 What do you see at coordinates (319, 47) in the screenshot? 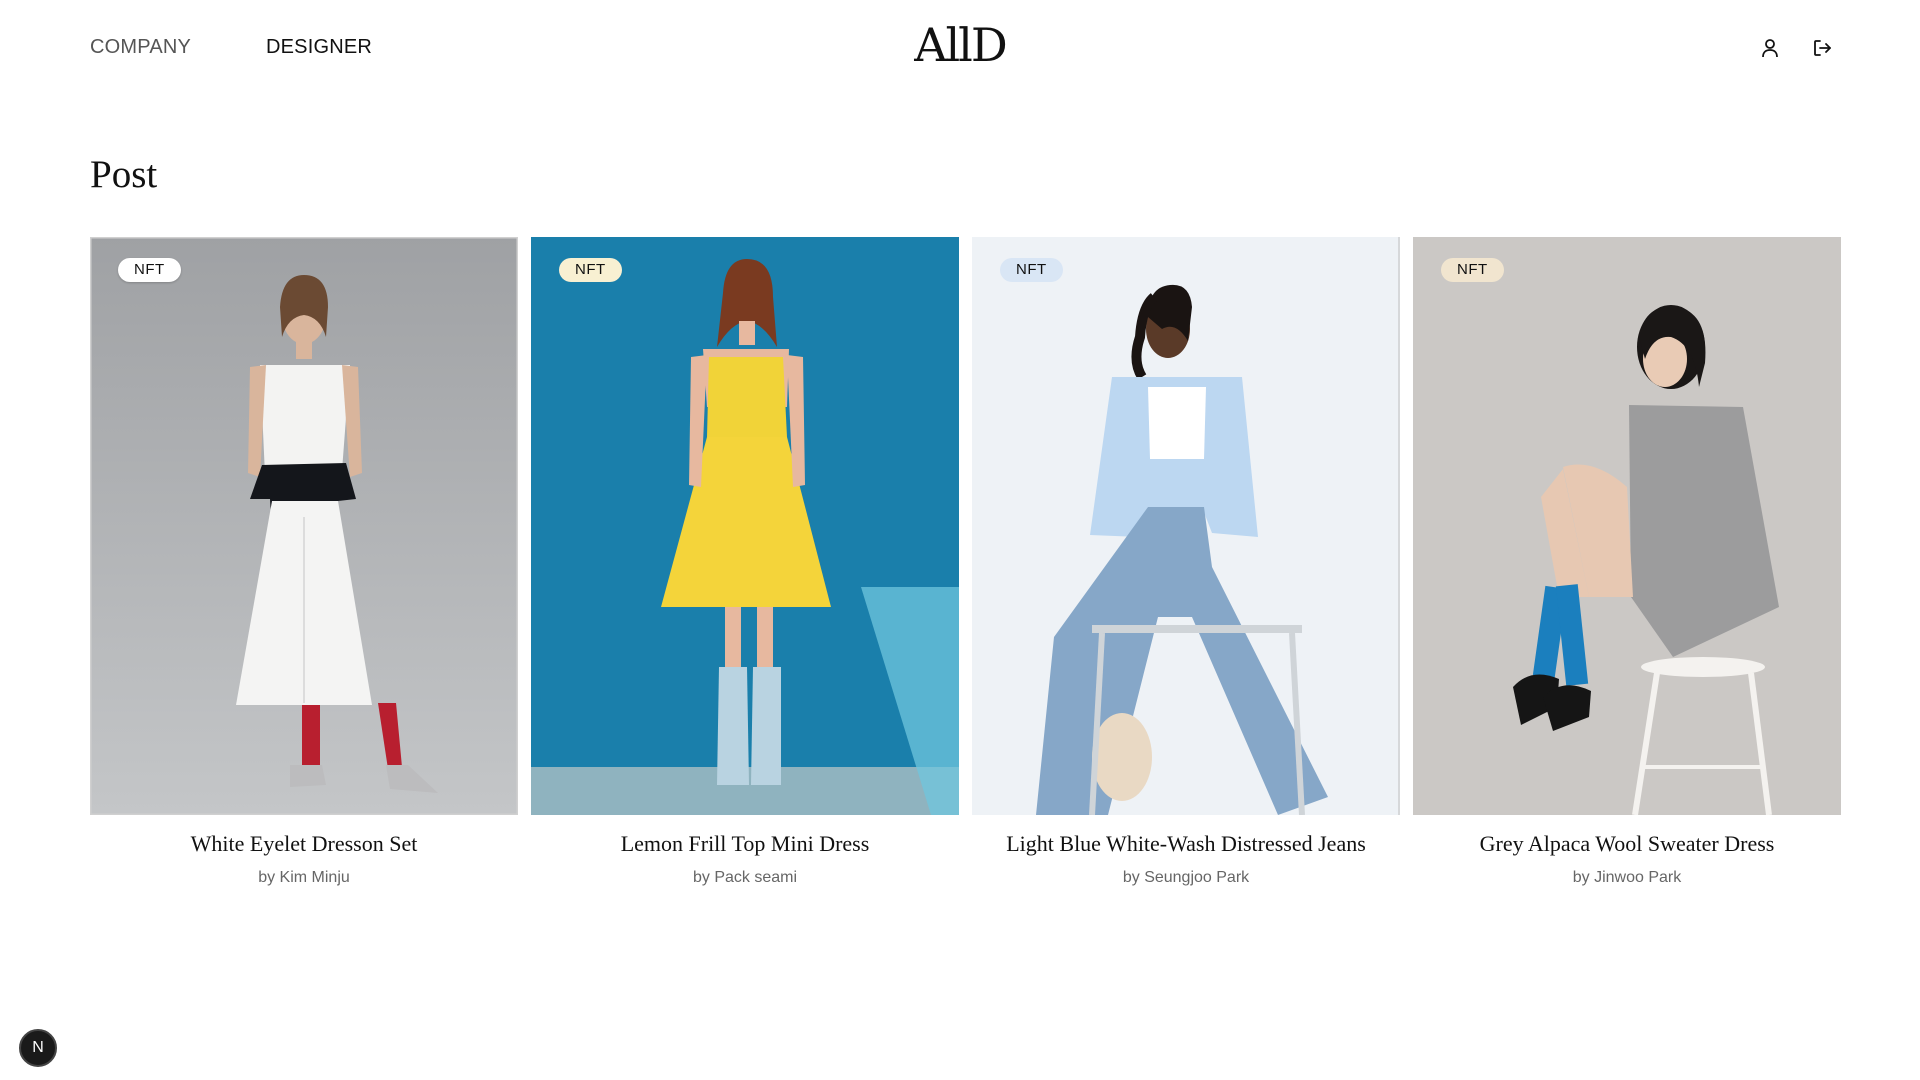
I see `nav-designer: DESIGNER` at bounding box center [319, 47].